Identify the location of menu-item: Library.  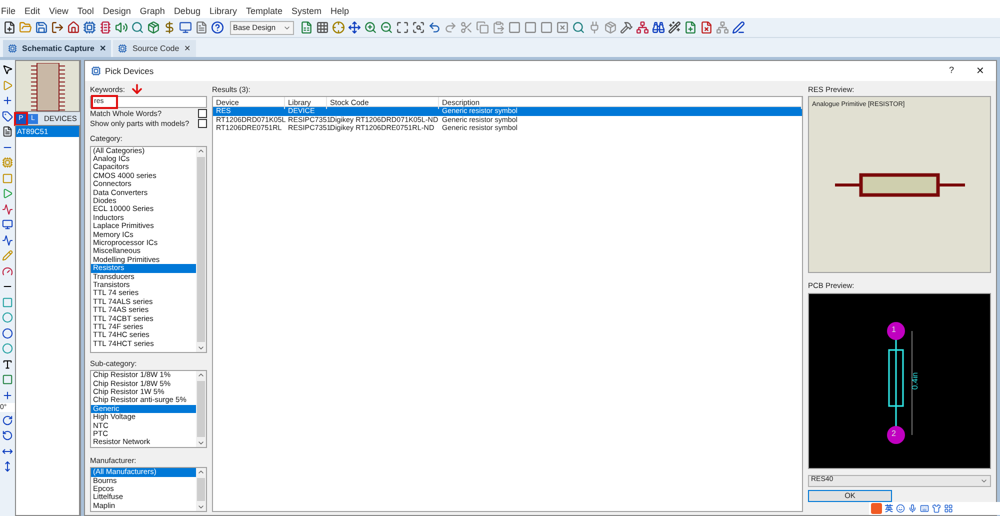
(223, 12).